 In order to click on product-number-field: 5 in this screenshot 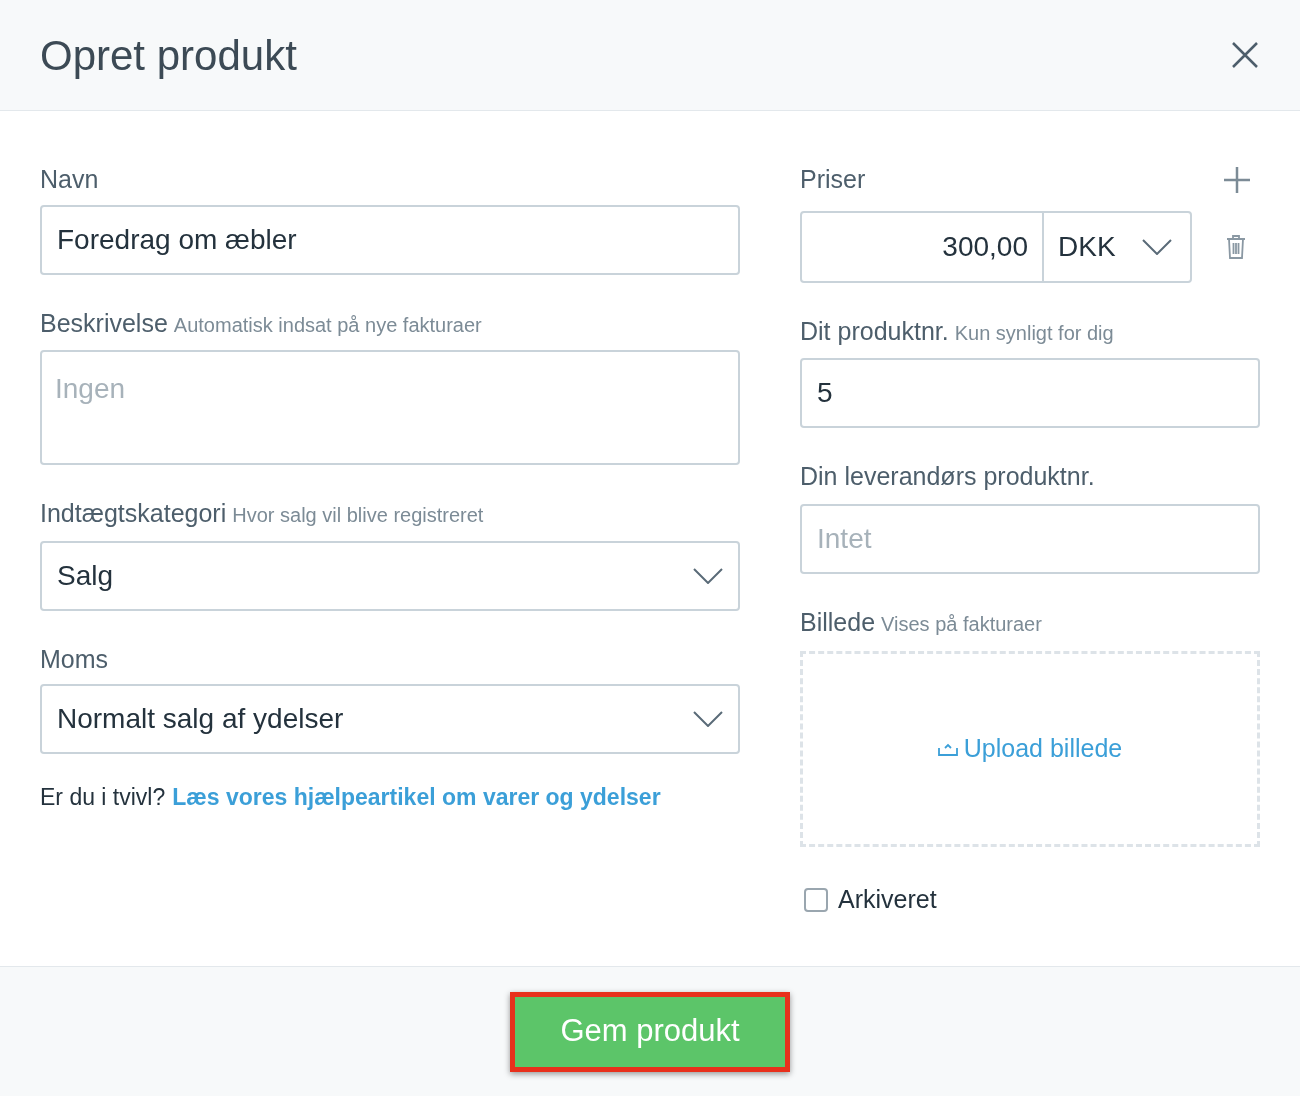, I will do `click(1030, 393)`.